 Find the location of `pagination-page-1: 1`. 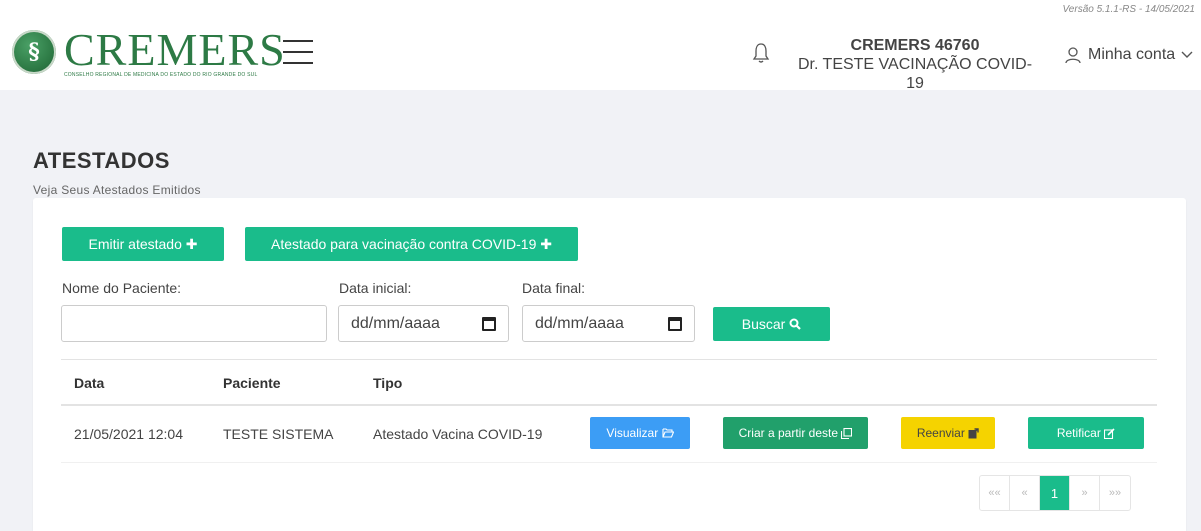

pagination-page-1: 1 is located at coordinates (1055, 493).